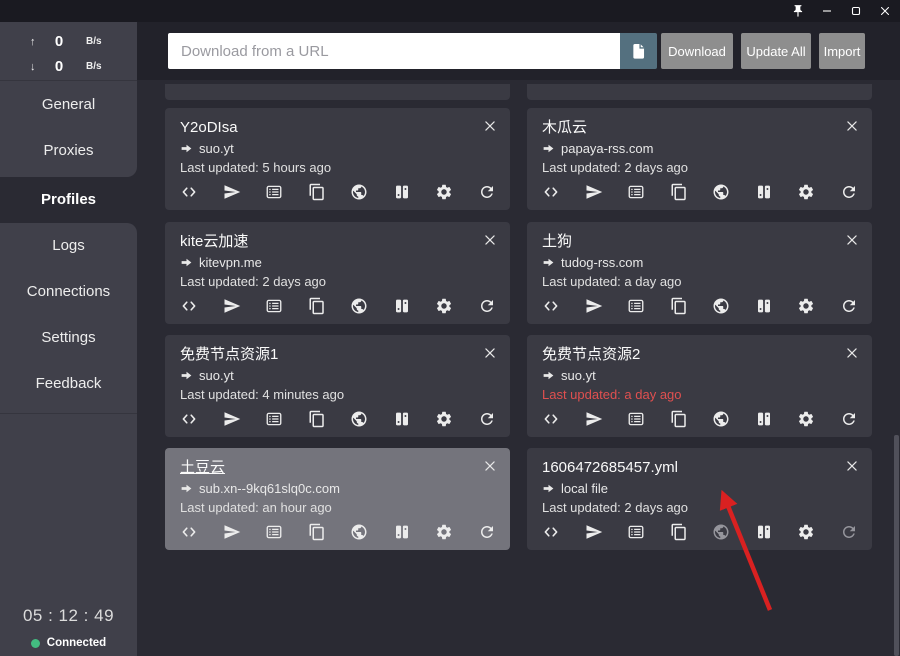  I want to click on profile-name: Y2oDIsa, so click(209, 127).